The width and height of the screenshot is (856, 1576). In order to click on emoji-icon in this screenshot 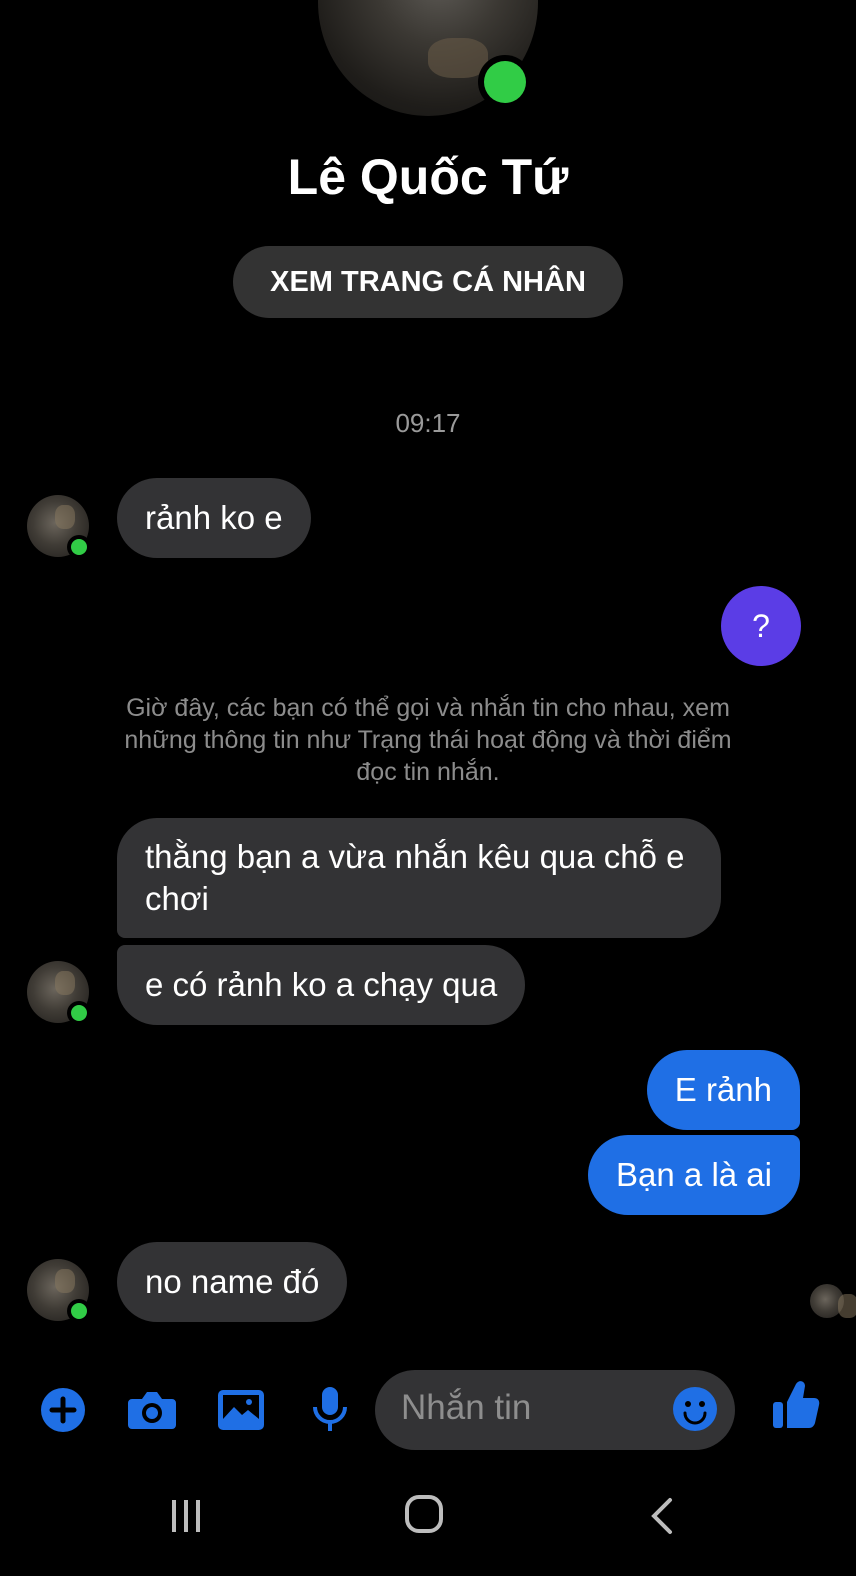, I will do `click(695, 1409)`.